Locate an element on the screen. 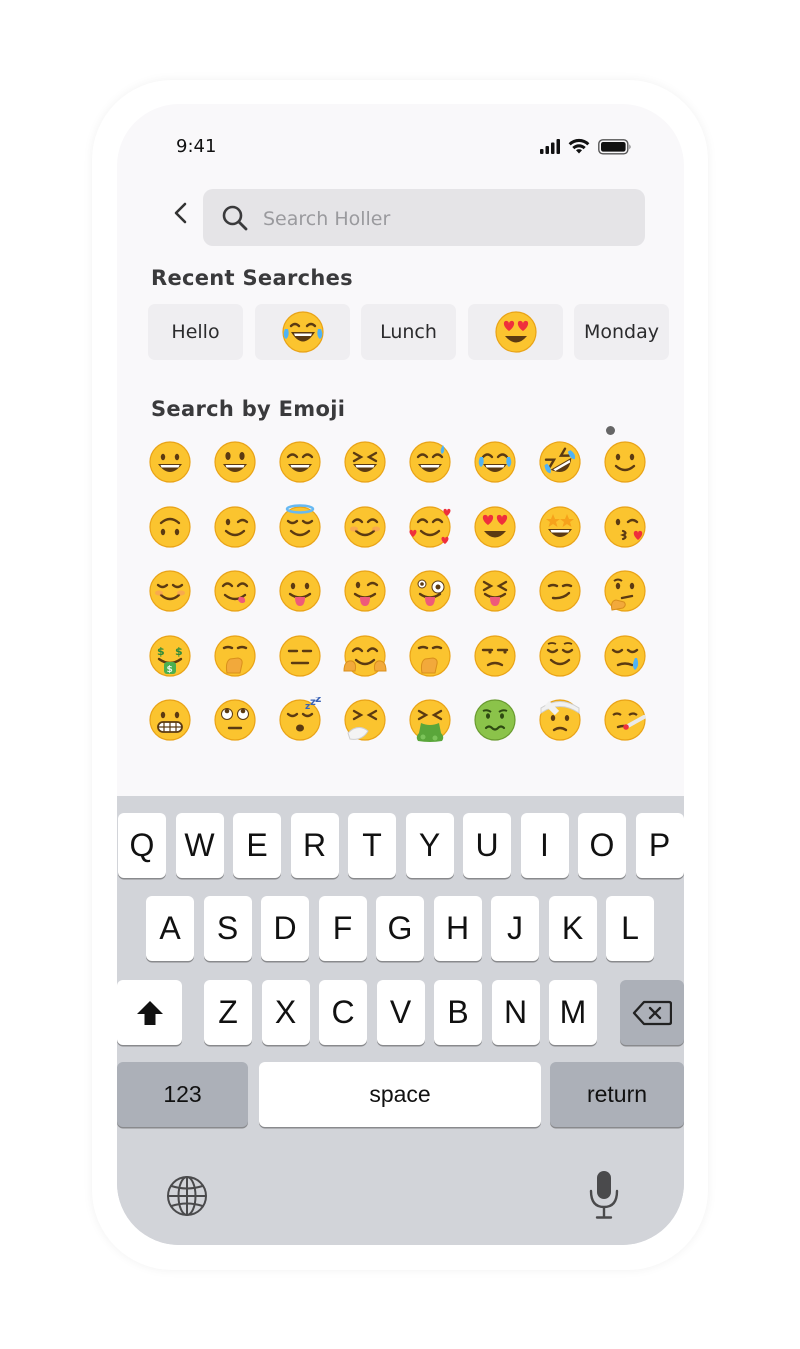 The width and height of the screenshot is (800, 1349). status-time: 9:41 is located at coordinates (196, 146).